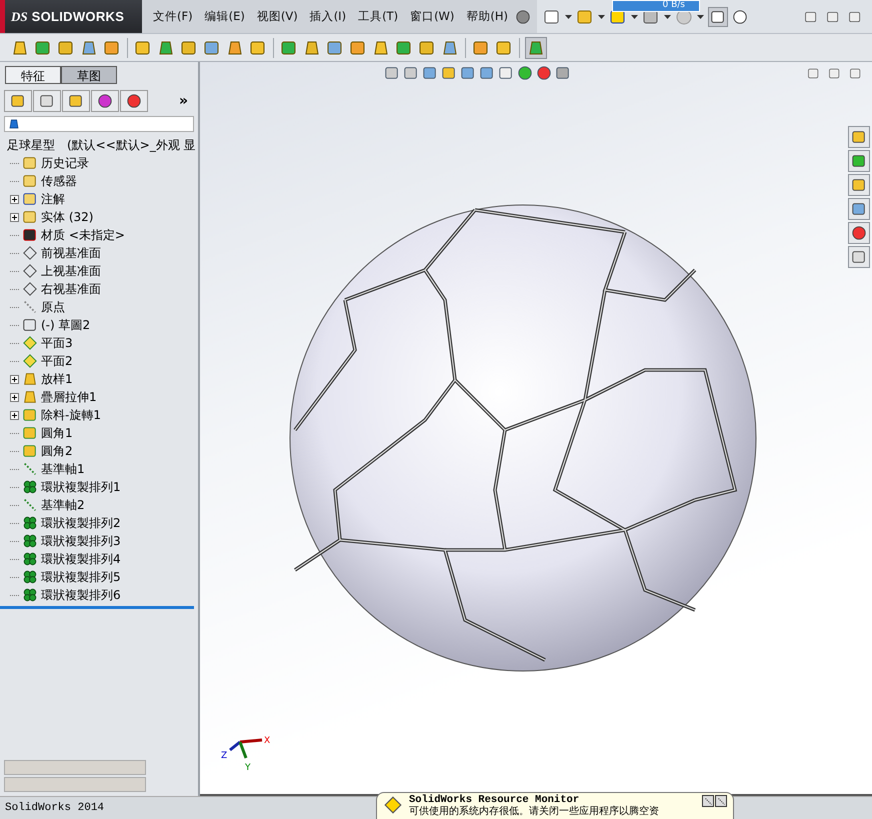 The width and height of the screenshot is (872, 819). I want to click on tree-item: 实体 (32), so click(67, 217).